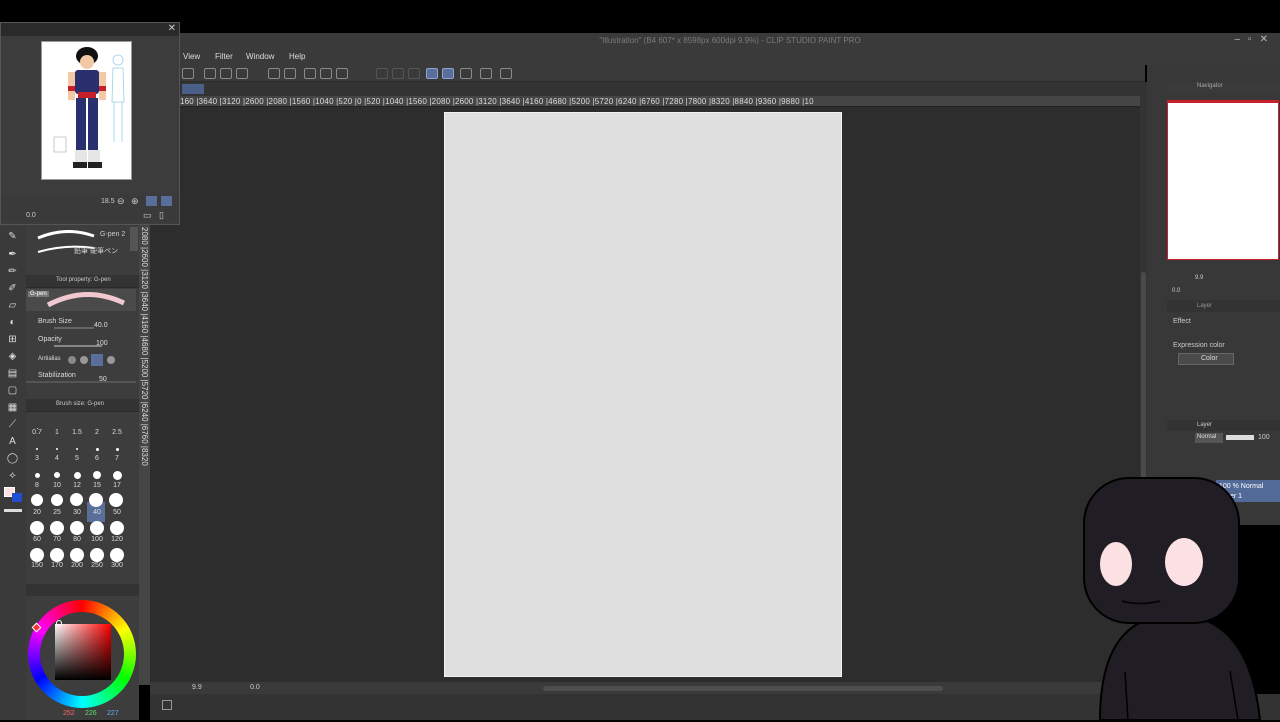 This screenshot has height=722, width=1280. What do you see at coordinates (382, 73) in the screenshot?
I see `clear-icon` at bounding box center [382, 73].